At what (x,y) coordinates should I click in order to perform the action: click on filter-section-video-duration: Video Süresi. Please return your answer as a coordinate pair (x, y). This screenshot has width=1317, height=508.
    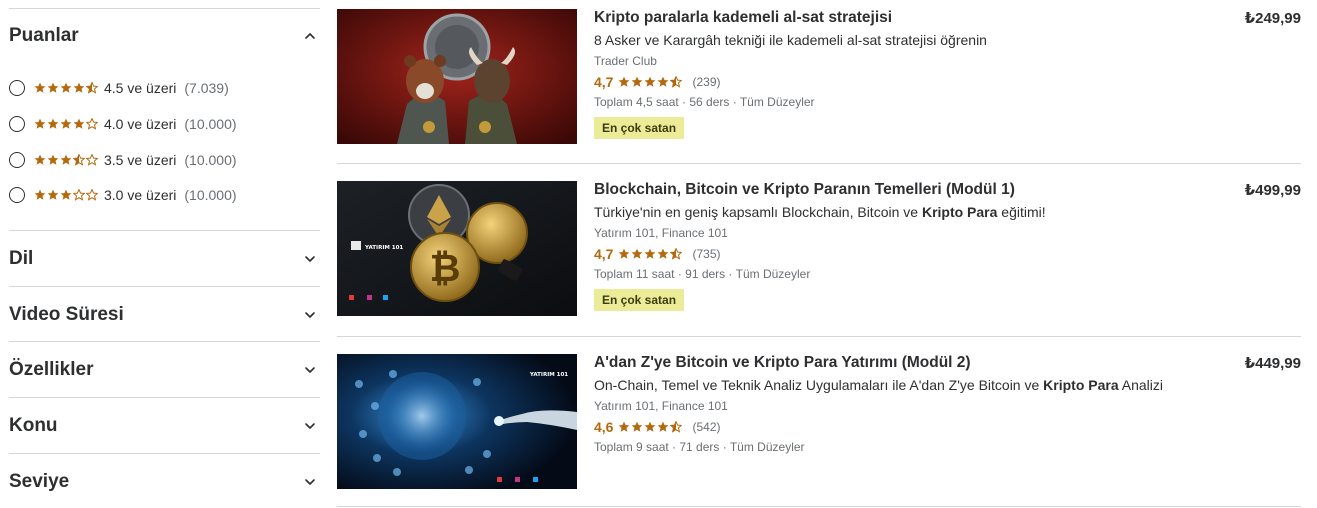
    Looking at the image, I should click on (164, 314).